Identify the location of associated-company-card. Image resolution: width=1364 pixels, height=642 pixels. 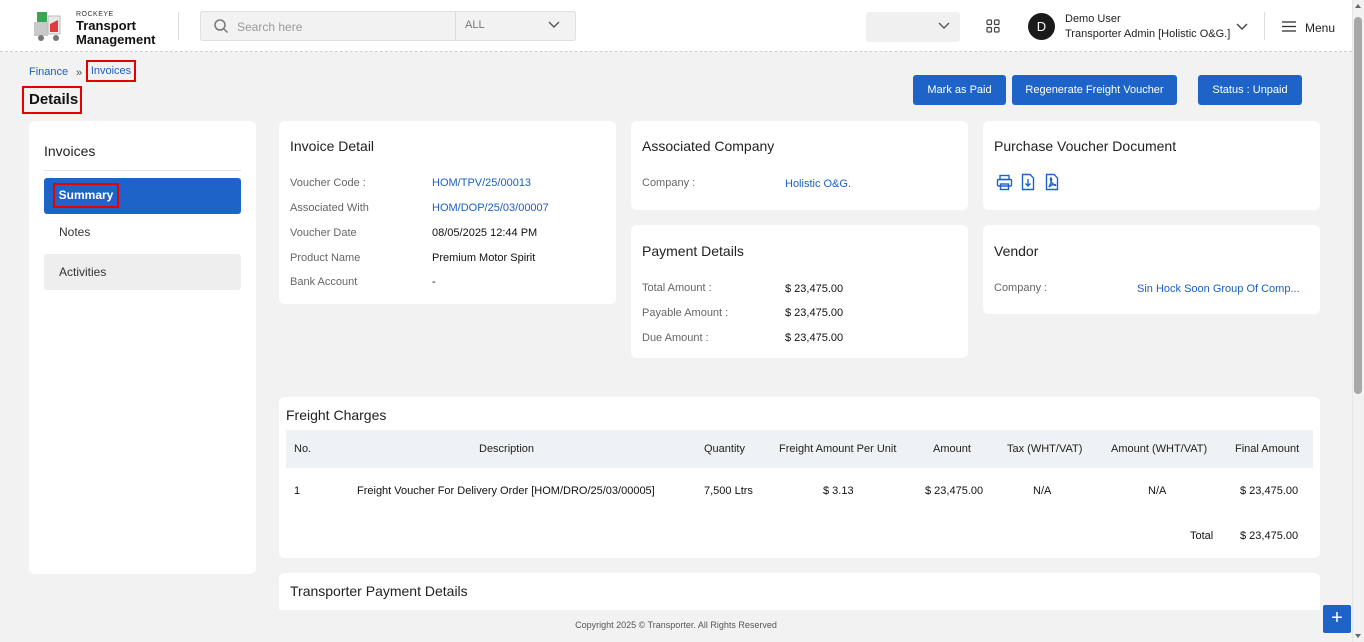
(799, 165).